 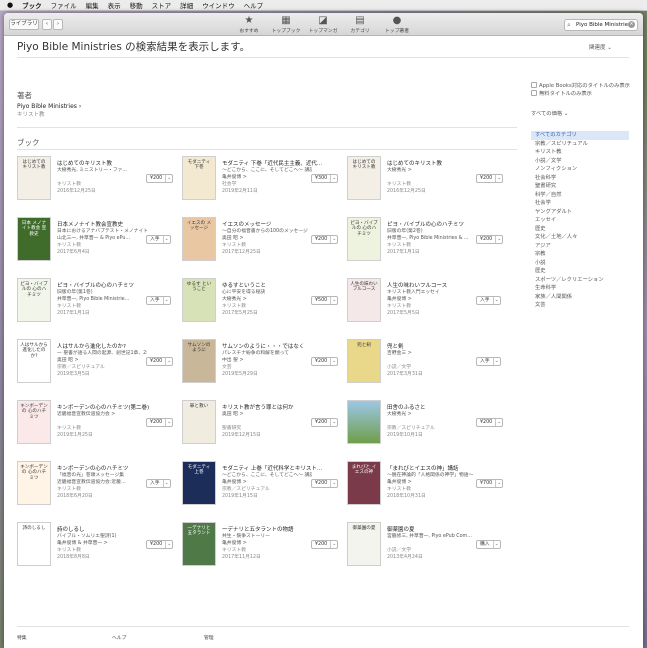 What do you see at coordinates (34, 544) in the screenshot?
I see `book-cover: 詩のしるし` at bounding box center [34, 544].